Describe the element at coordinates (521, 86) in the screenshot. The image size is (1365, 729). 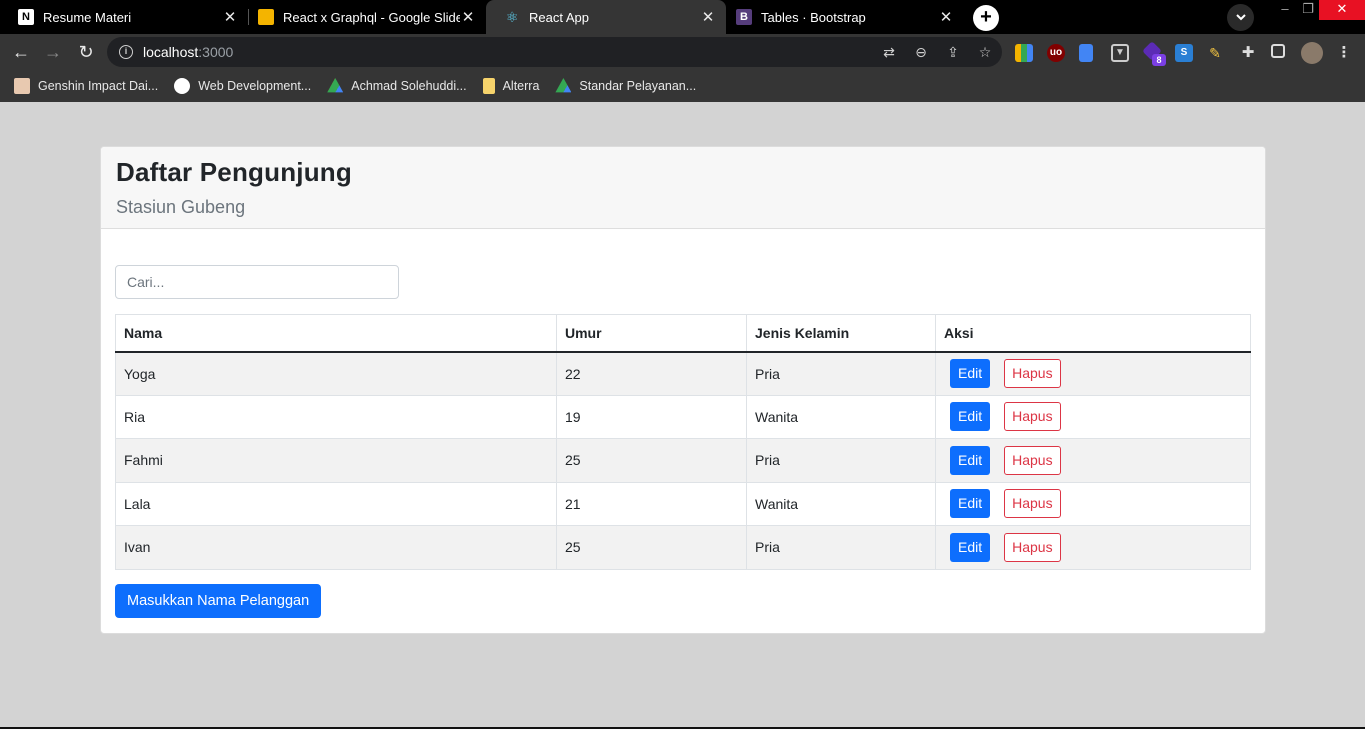
I see `bookmark-label: Alterra` at that location.